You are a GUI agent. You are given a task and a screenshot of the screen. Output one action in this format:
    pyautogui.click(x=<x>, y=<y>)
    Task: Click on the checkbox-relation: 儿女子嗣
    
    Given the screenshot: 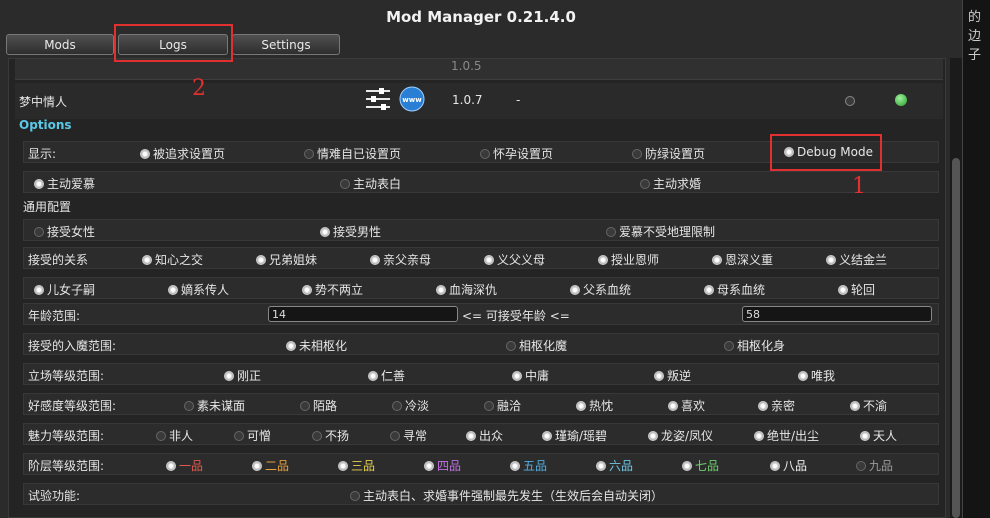 What is the action you would take?
    pyautogui.click(x=64, y=289)
    